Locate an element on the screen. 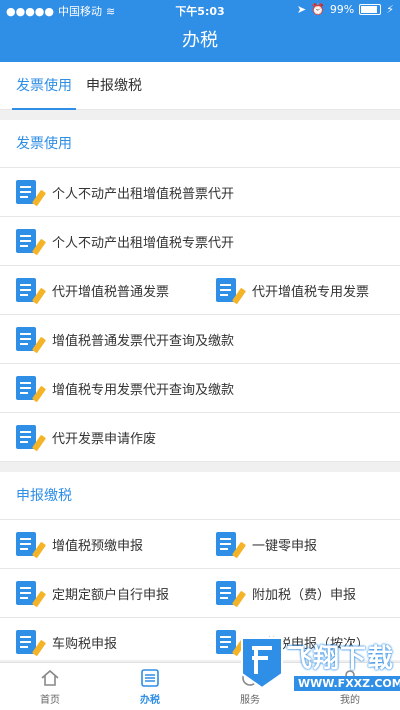  menu-item: 一键零申报 is located at coordinates (300, 544).